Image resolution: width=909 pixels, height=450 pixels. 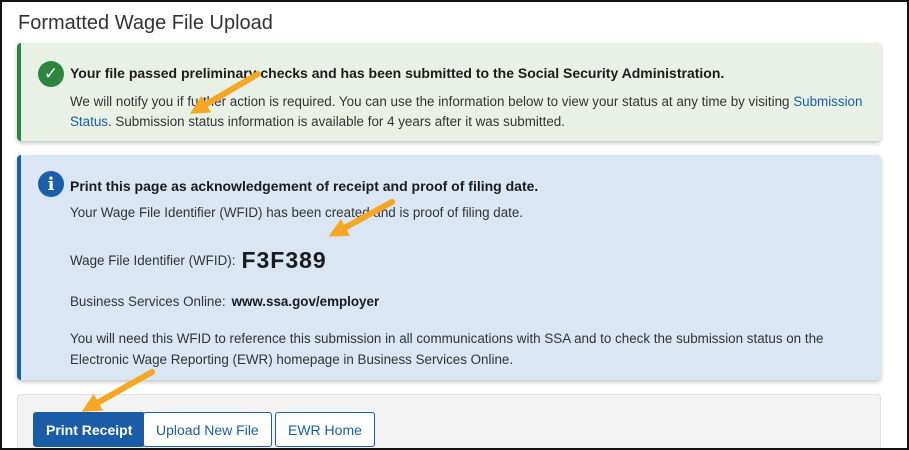 What do you see at coordinates (89, 429) in the screenshot?
I see `print-receipt-button: Print Receipt` at bounding box center [89, 429].